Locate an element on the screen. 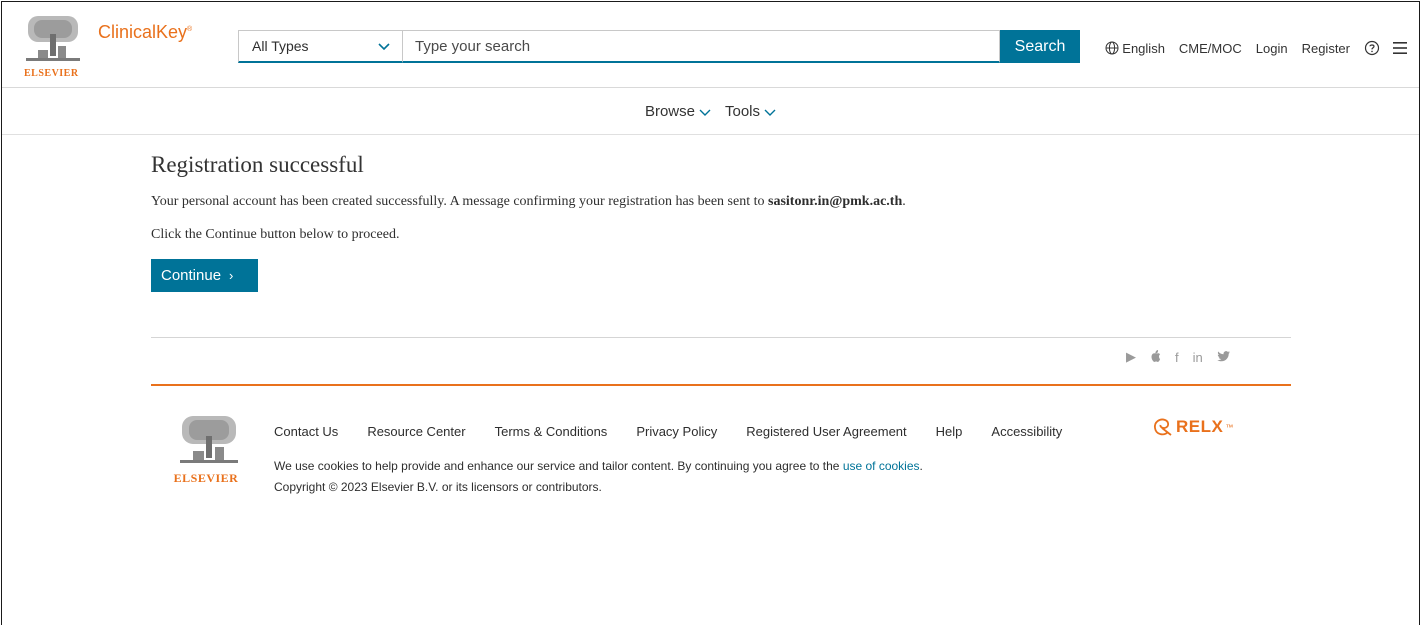 The image size is (1421, 626). cme-moc-link: CME/MOC is located at coordinates (1210, 48).